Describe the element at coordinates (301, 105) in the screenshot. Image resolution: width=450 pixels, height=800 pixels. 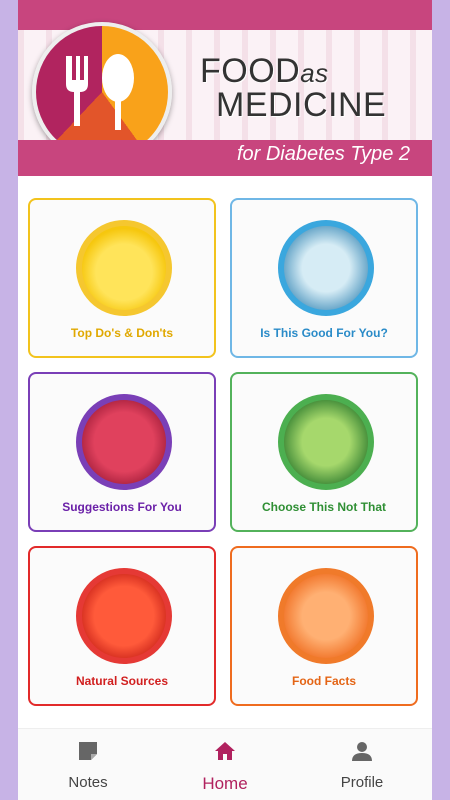
I see `app-title-medicine: MEDICINE` at that location.